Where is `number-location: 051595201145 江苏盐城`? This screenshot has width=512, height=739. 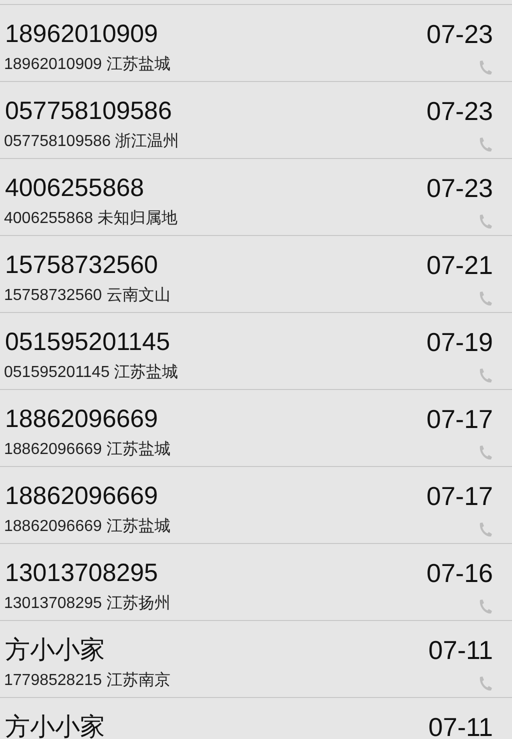 number-location: 051595201145 江苏盐城 is located at coordinates (91, 373).